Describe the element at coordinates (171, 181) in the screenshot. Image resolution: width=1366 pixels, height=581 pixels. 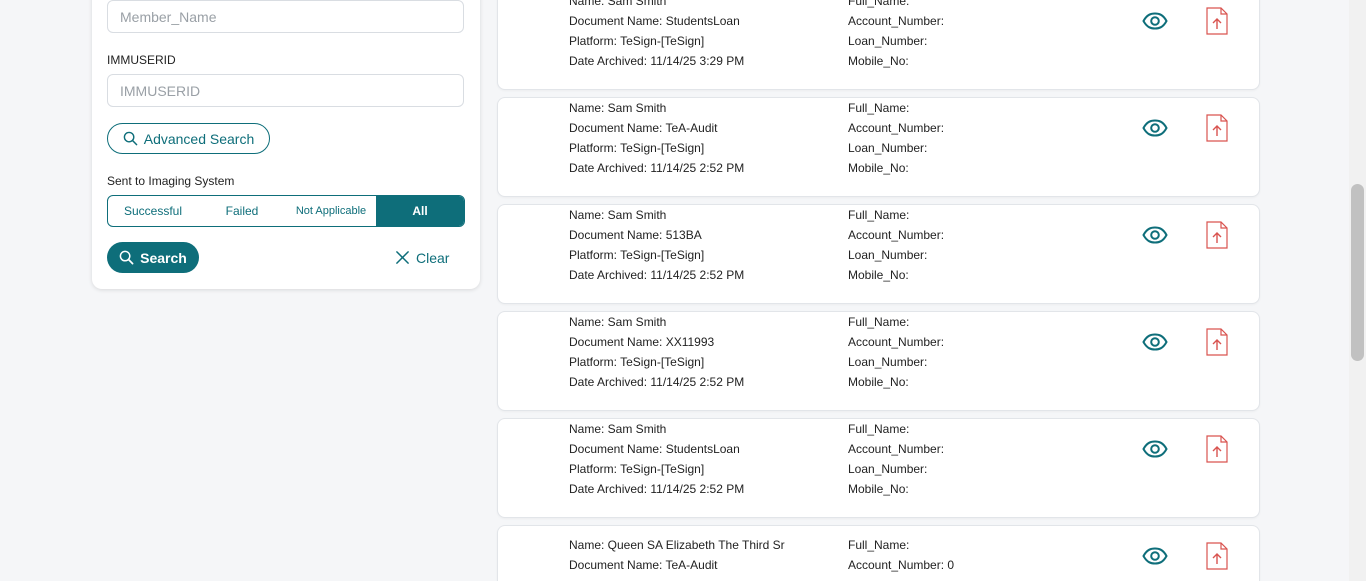
I see `sent-to-imaging-label: Sent to Imaging System` at that location.